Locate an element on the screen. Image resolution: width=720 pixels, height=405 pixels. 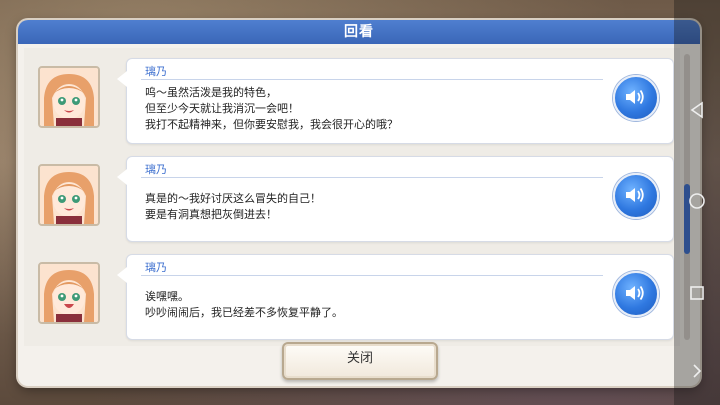
dialogue-line: 吵吵闹闹后，我已经差不多恢复平静了。 is located at coordinates (244, 312).